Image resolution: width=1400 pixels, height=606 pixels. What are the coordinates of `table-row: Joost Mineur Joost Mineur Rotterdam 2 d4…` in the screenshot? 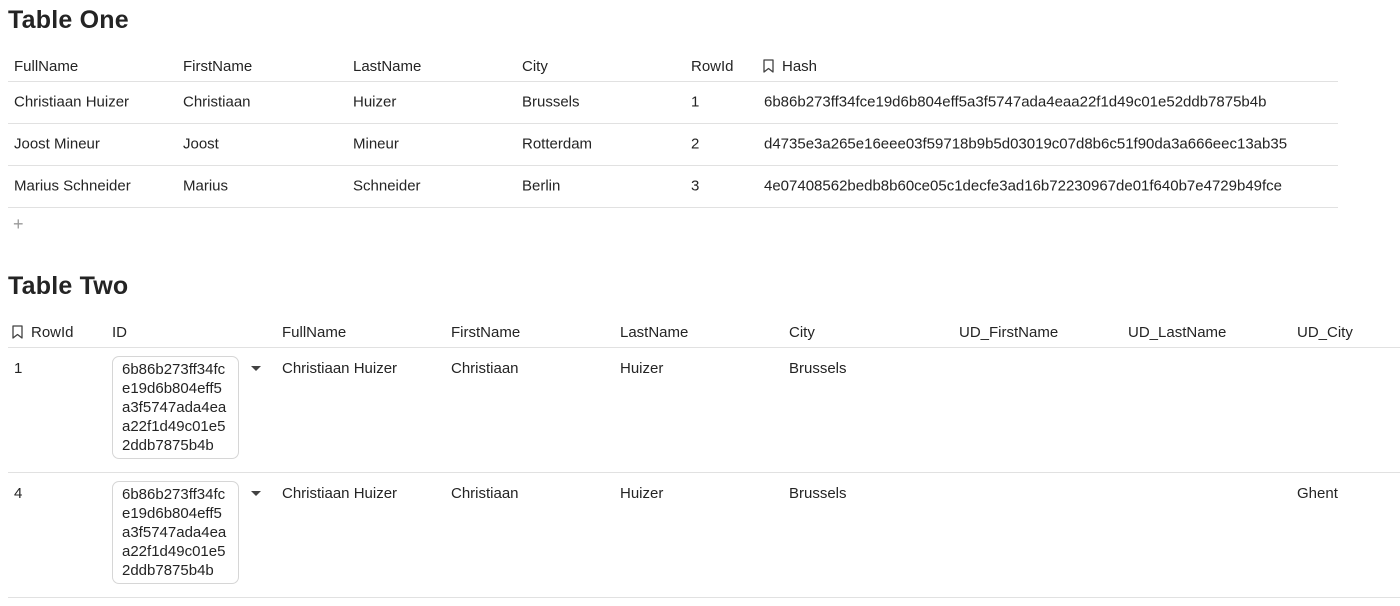 It's located at (673, 145).